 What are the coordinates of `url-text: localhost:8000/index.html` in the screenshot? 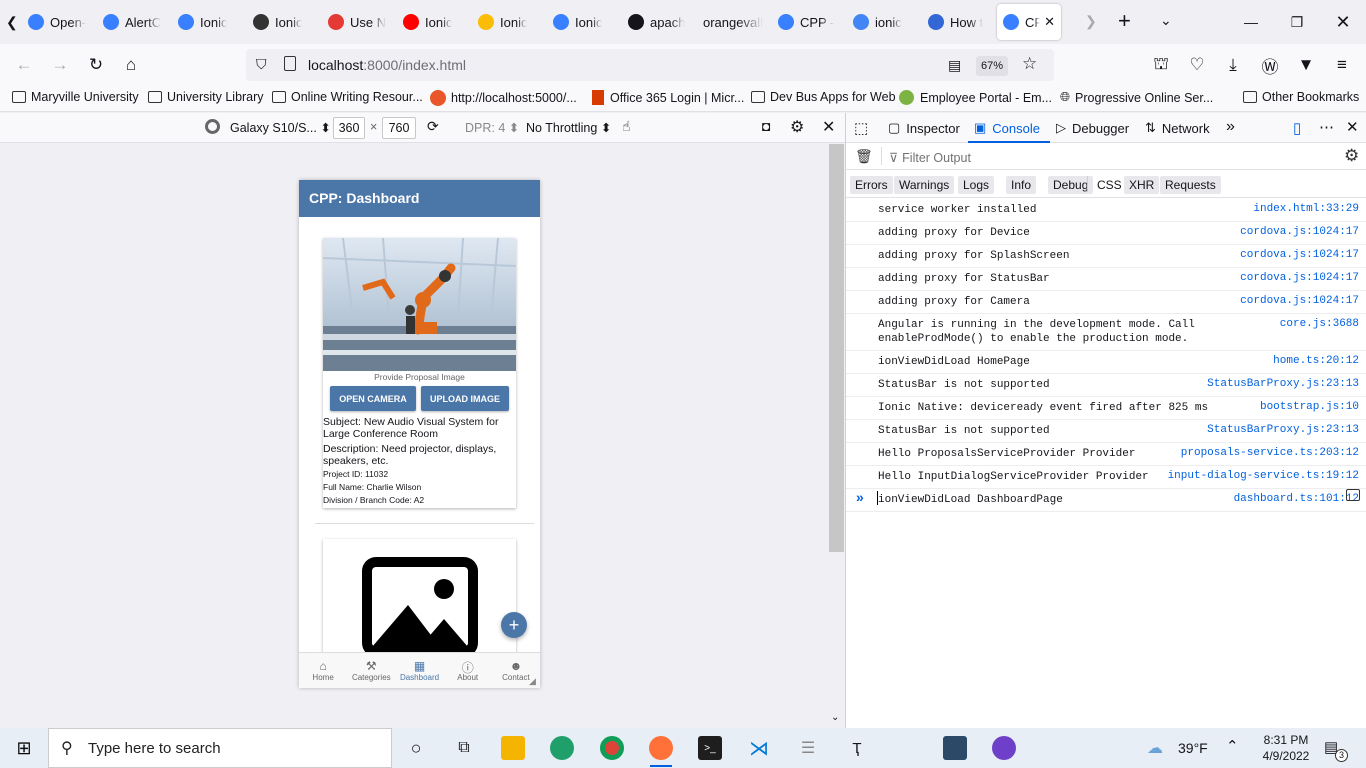 It's located at (387, 65).